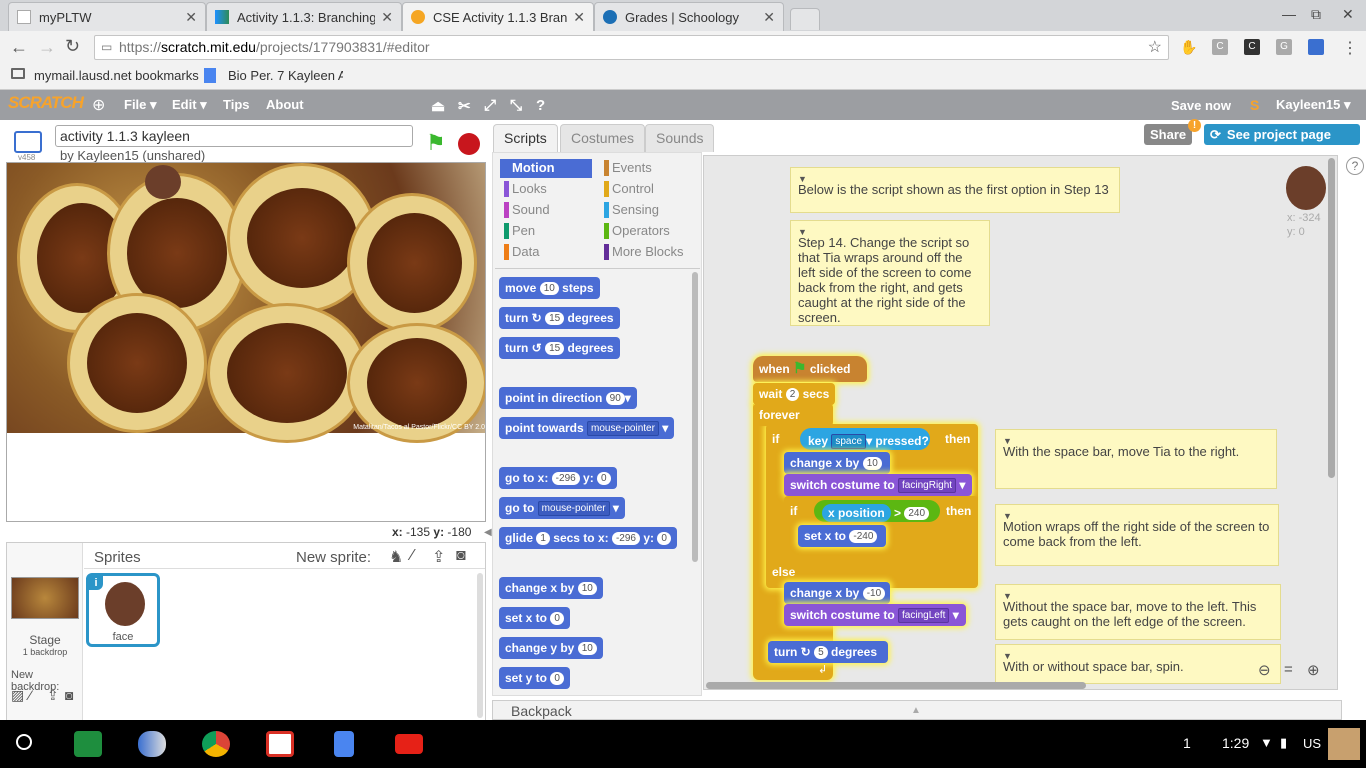 The image size is (1366, 768). Describe the element at coordinates (805, 19) in the screenshot. I see `new-tab-button` at that location.